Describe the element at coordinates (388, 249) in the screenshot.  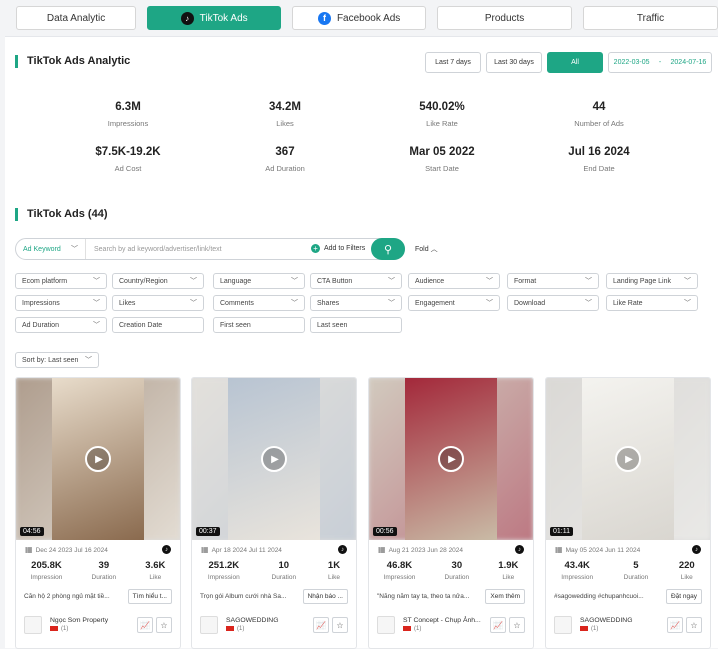
I see `search-button: ⚲` at that location.